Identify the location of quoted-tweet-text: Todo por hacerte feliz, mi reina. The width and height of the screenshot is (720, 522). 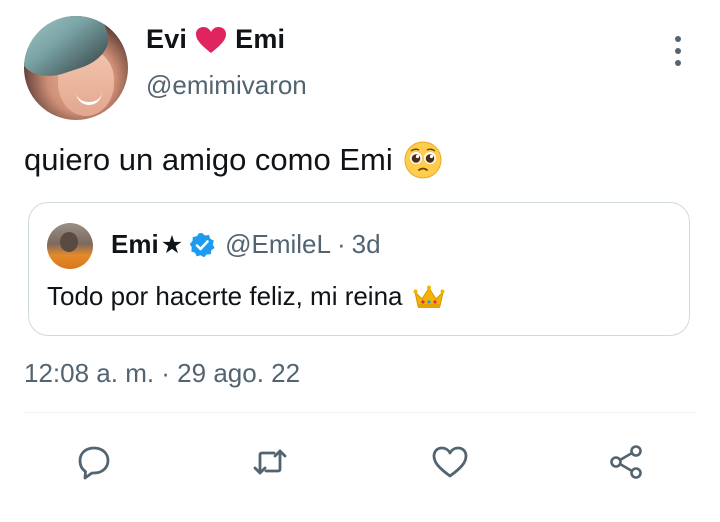
(246, 296).